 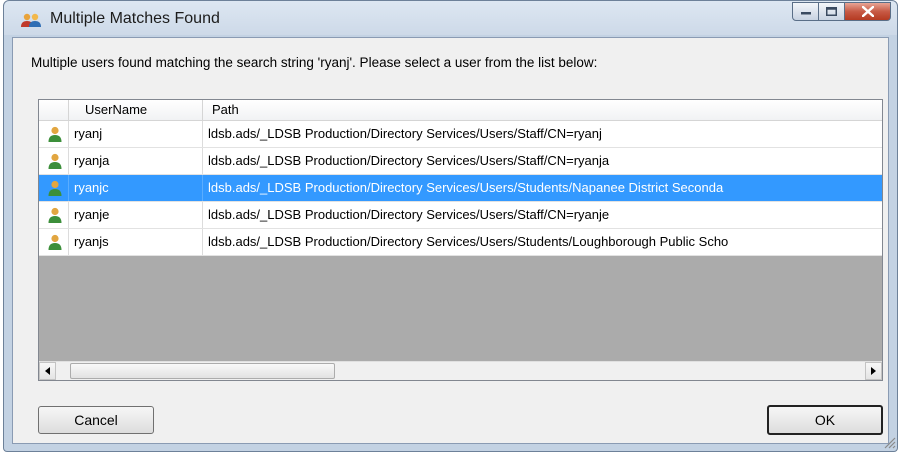 I want to click on column-header-username: UserName, so click(x=136, y=110).